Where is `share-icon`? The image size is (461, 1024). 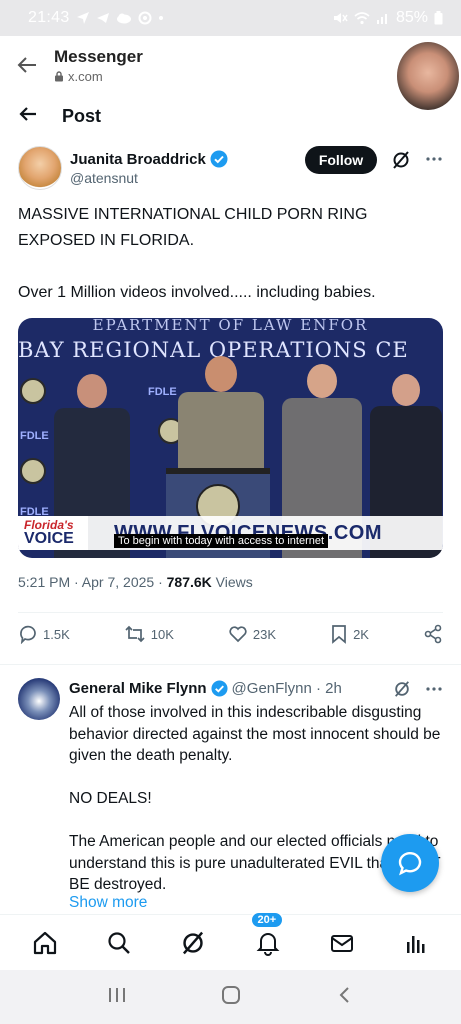
share-icon is located at coordinates (433, 634).